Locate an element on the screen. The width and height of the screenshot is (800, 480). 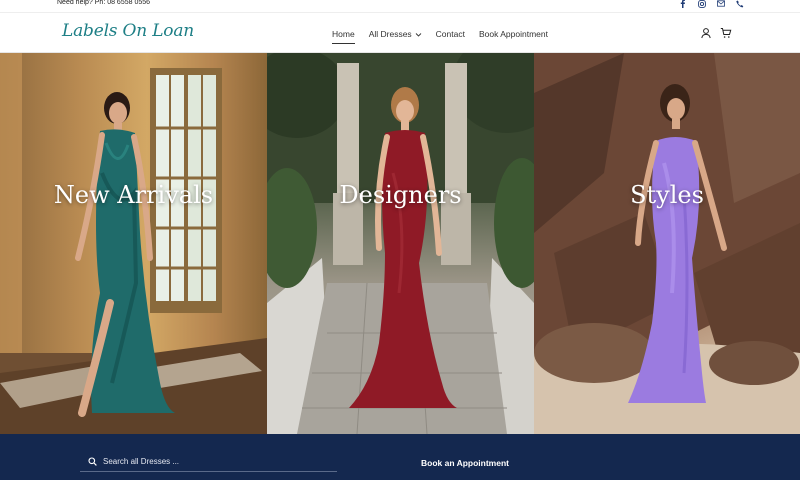
header-actions is located at coordinates (716, 33).